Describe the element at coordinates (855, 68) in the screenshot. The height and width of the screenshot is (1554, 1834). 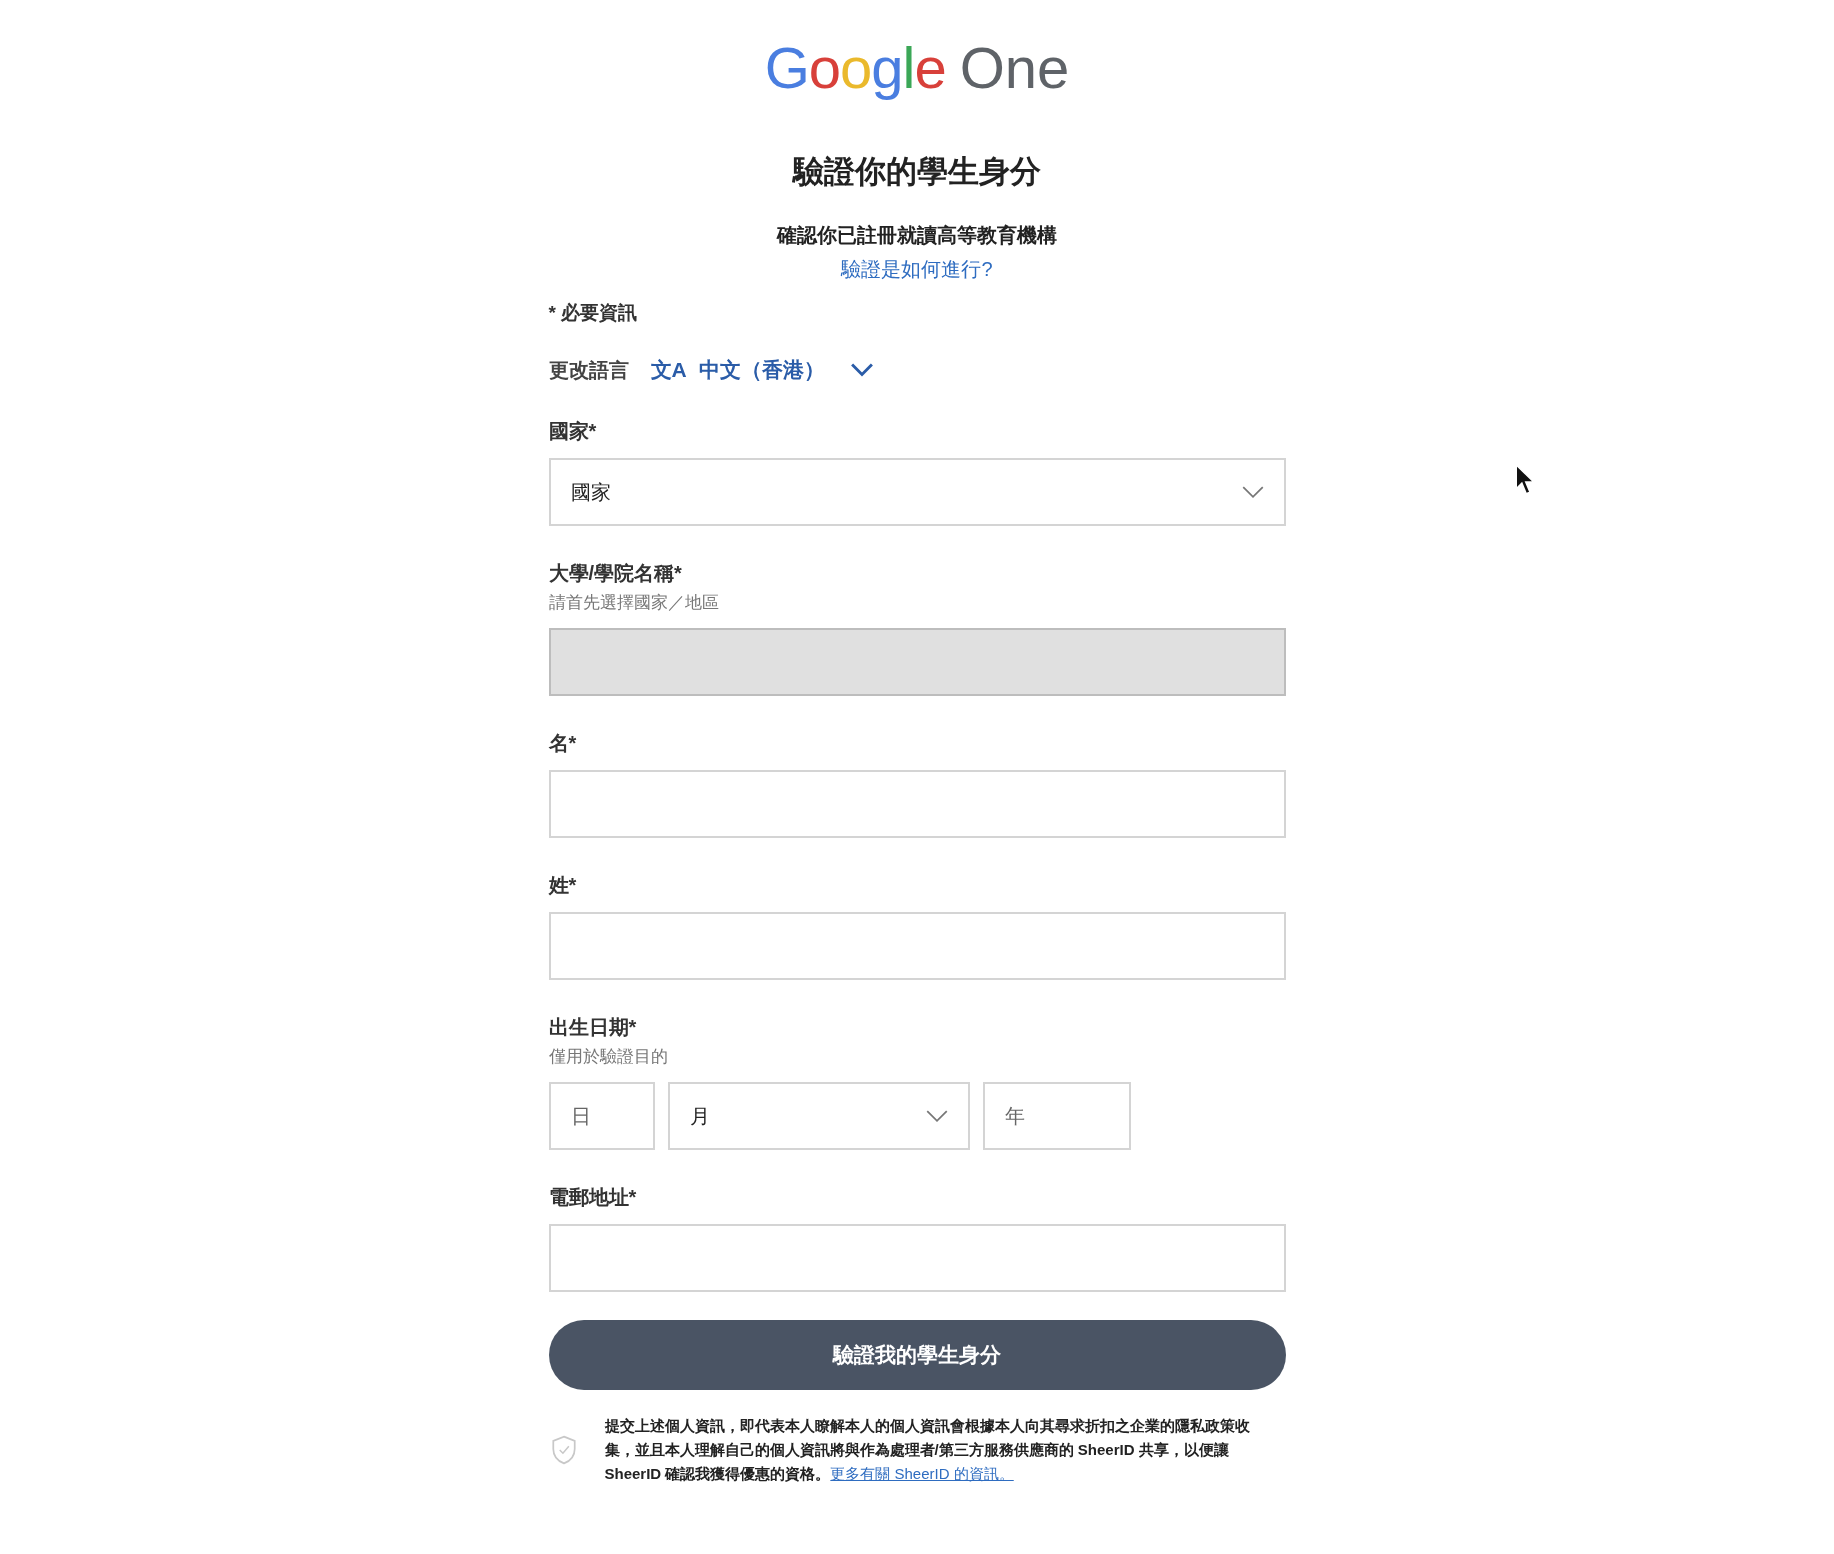
I see `logo-wordmark: Google` at that location.